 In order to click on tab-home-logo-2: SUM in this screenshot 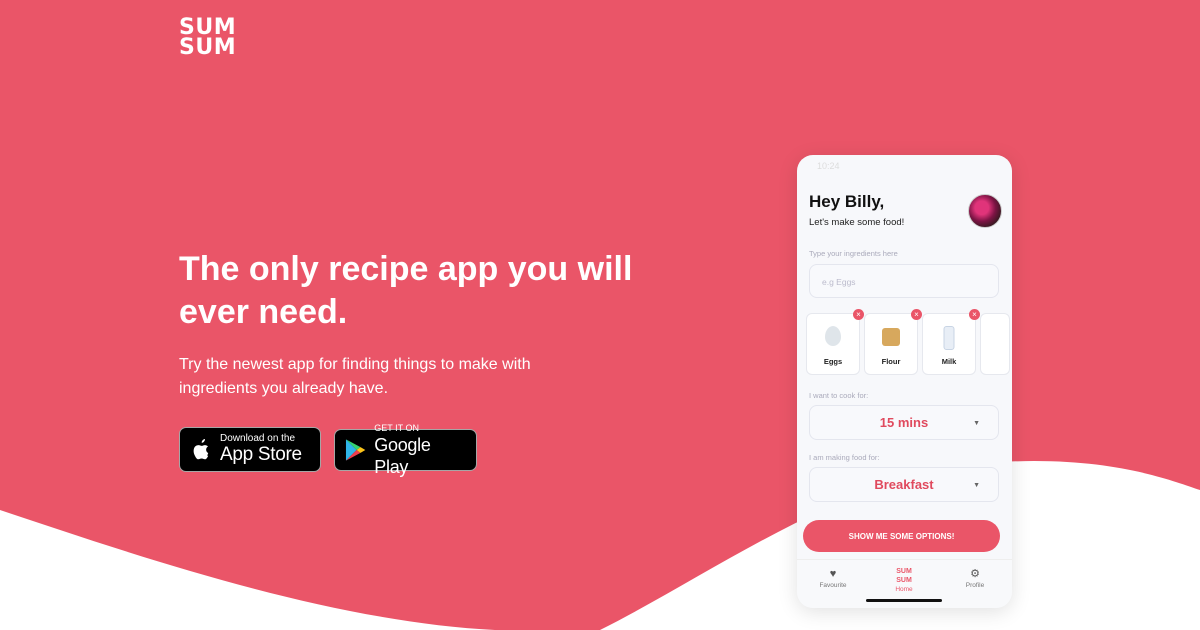, I will do `click(904, 580)`.